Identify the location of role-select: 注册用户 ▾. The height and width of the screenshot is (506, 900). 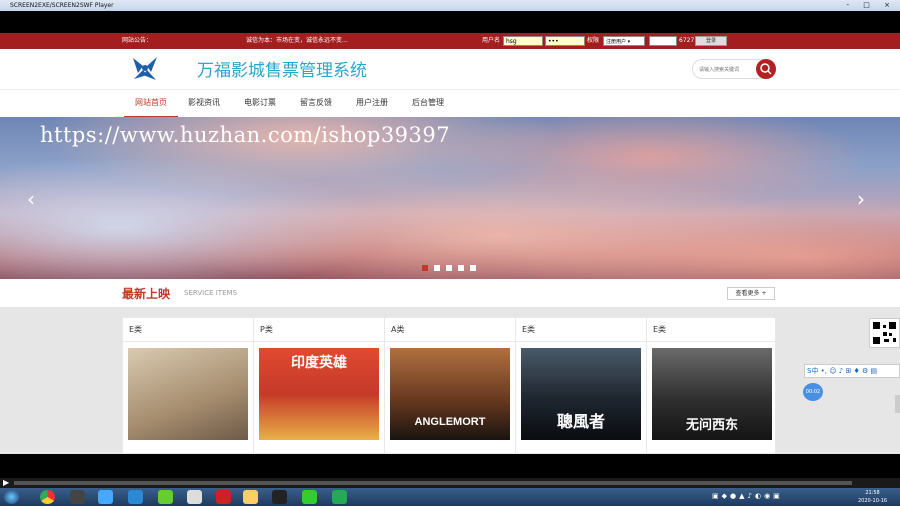
(624, 41).